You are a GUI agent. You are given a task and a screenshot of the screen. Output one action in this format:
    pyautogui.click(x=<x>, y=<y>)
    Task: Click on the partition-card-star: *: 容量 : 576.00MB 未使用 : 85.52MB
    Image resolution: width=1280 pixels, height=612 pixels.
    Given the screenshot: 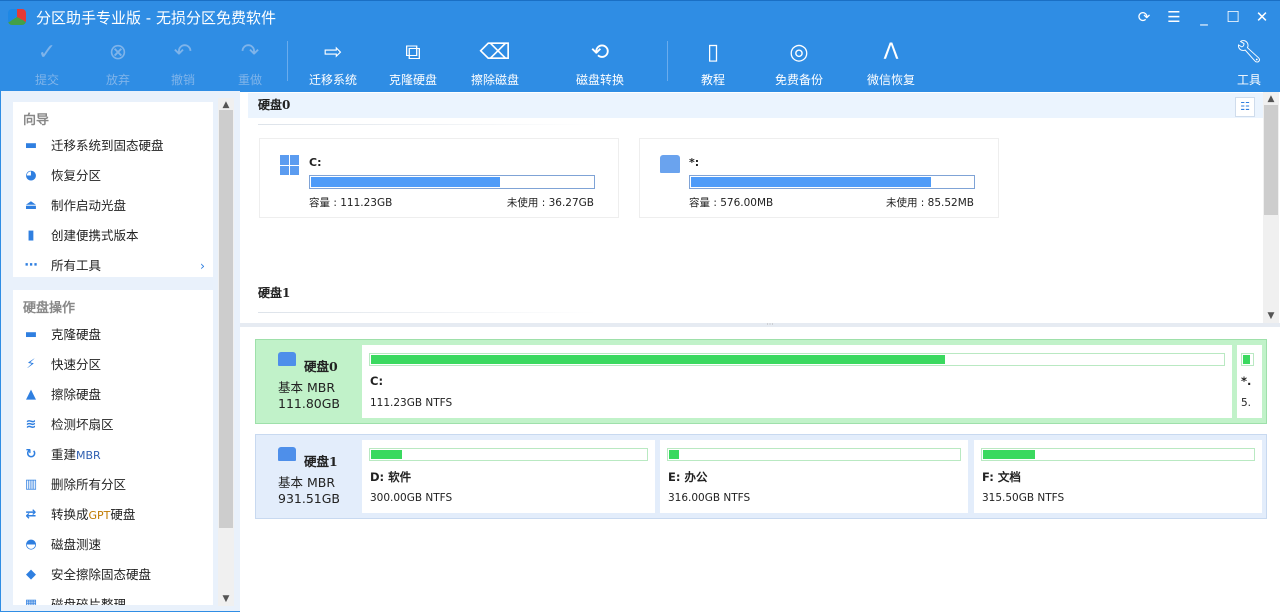 What is the action you would take?
    pyautogui.click(x=819, y=178)
    